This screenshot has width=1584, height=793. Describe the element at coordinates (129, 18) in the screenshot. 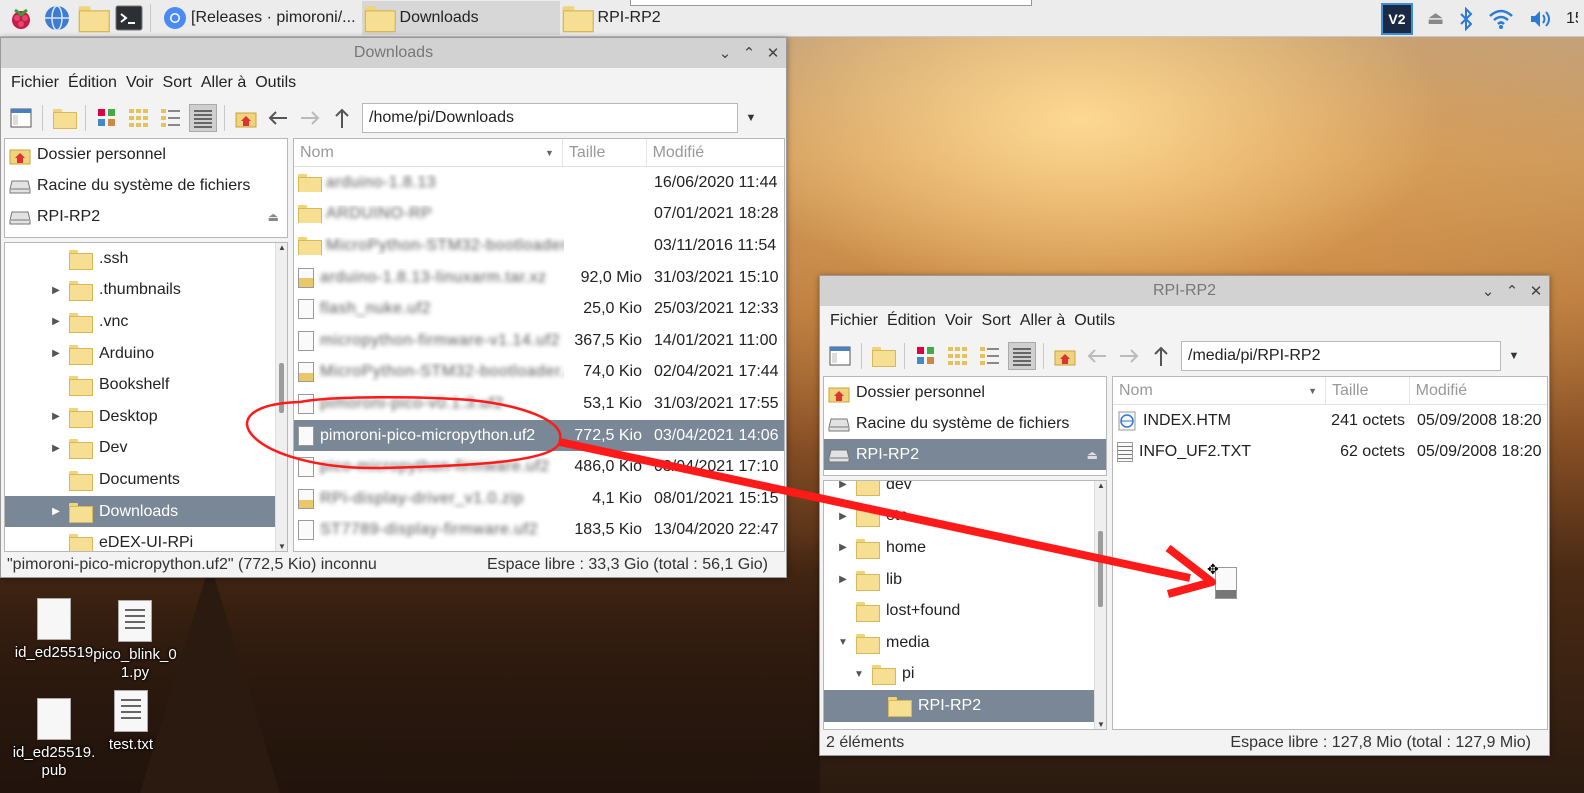

I see `terminal-icon` at that location.